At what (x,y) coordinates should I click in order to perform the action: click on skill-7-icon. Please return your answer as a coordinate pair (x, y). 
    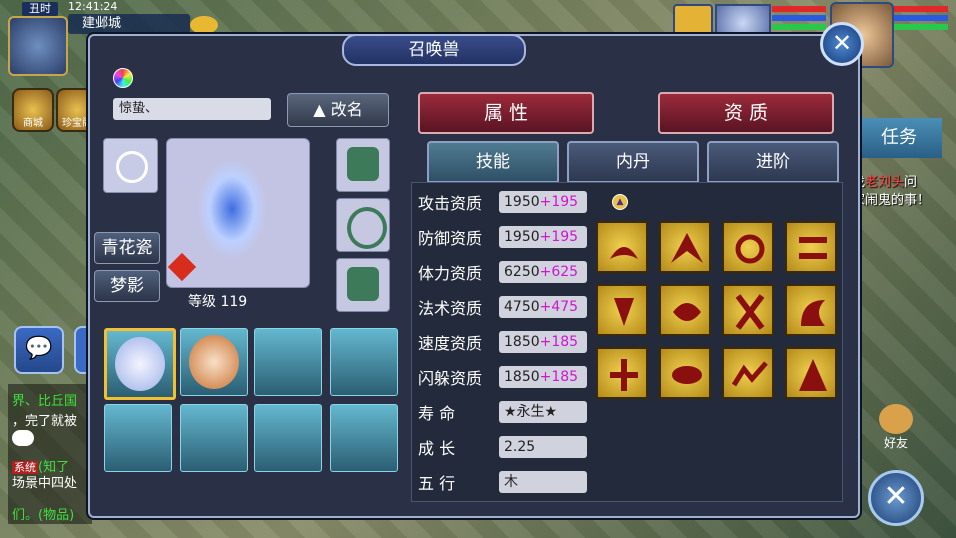
    Looking at the image, I should click on (748, 310).